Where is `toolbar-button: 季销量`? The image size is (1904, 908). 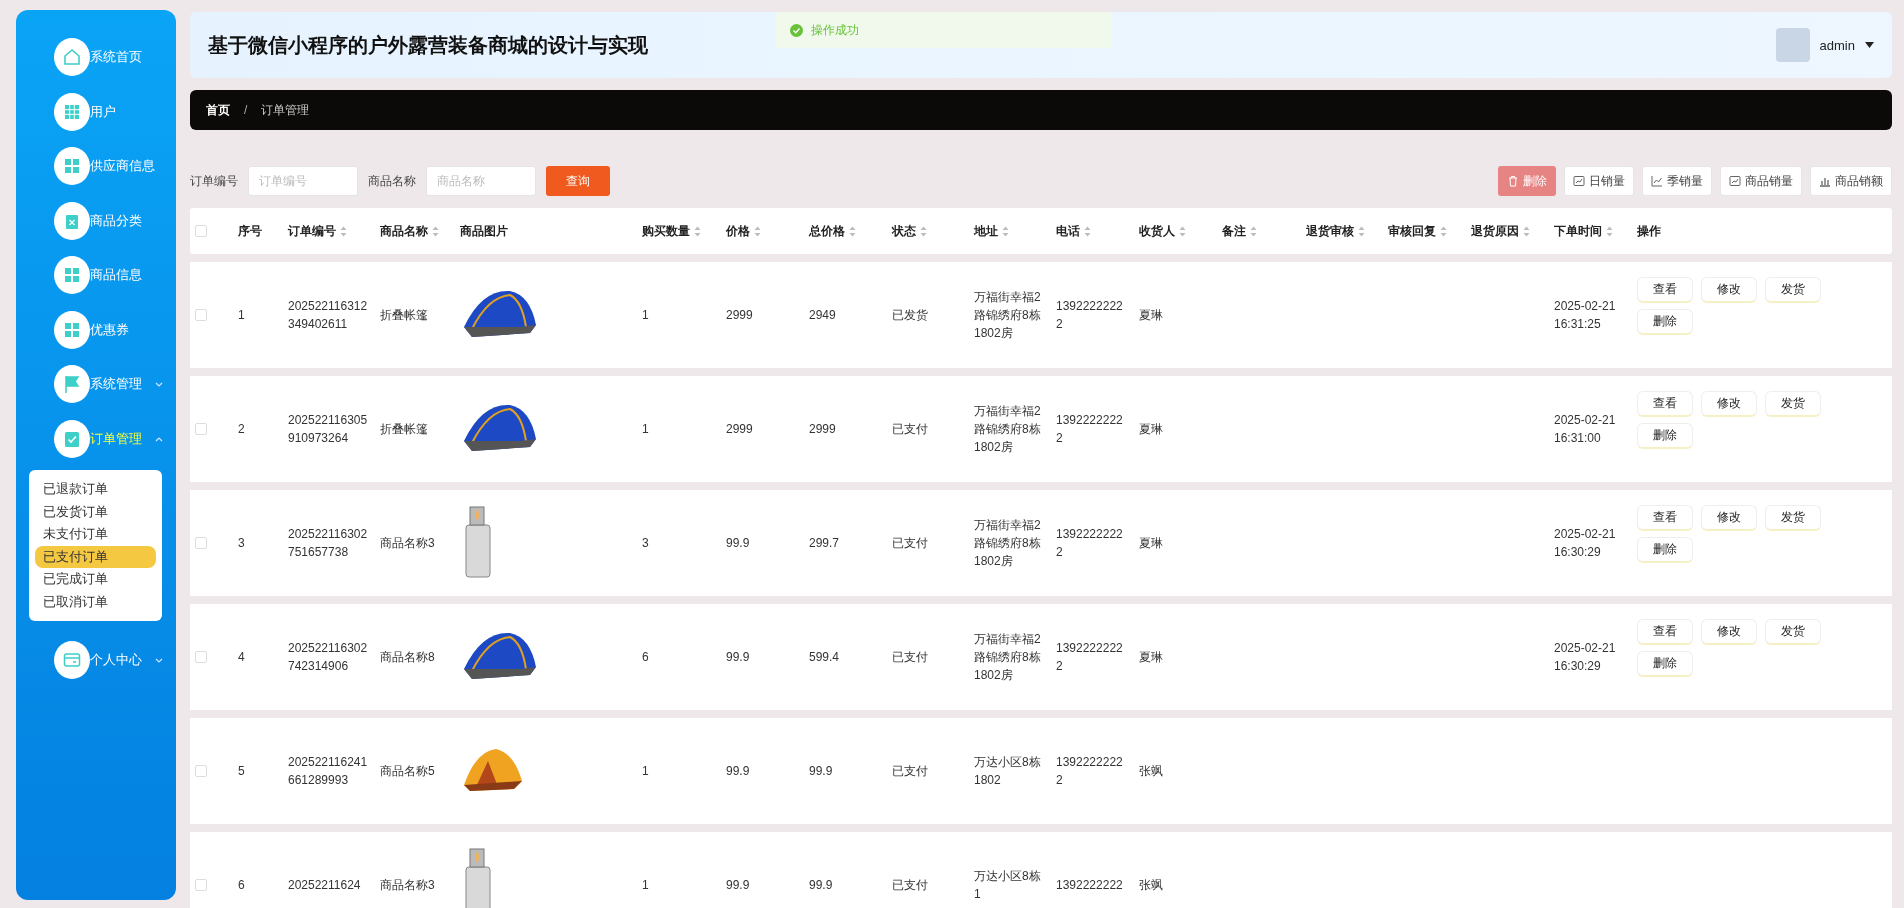 toolbar-button: 季销量 is located at coordinates (1677, 181).